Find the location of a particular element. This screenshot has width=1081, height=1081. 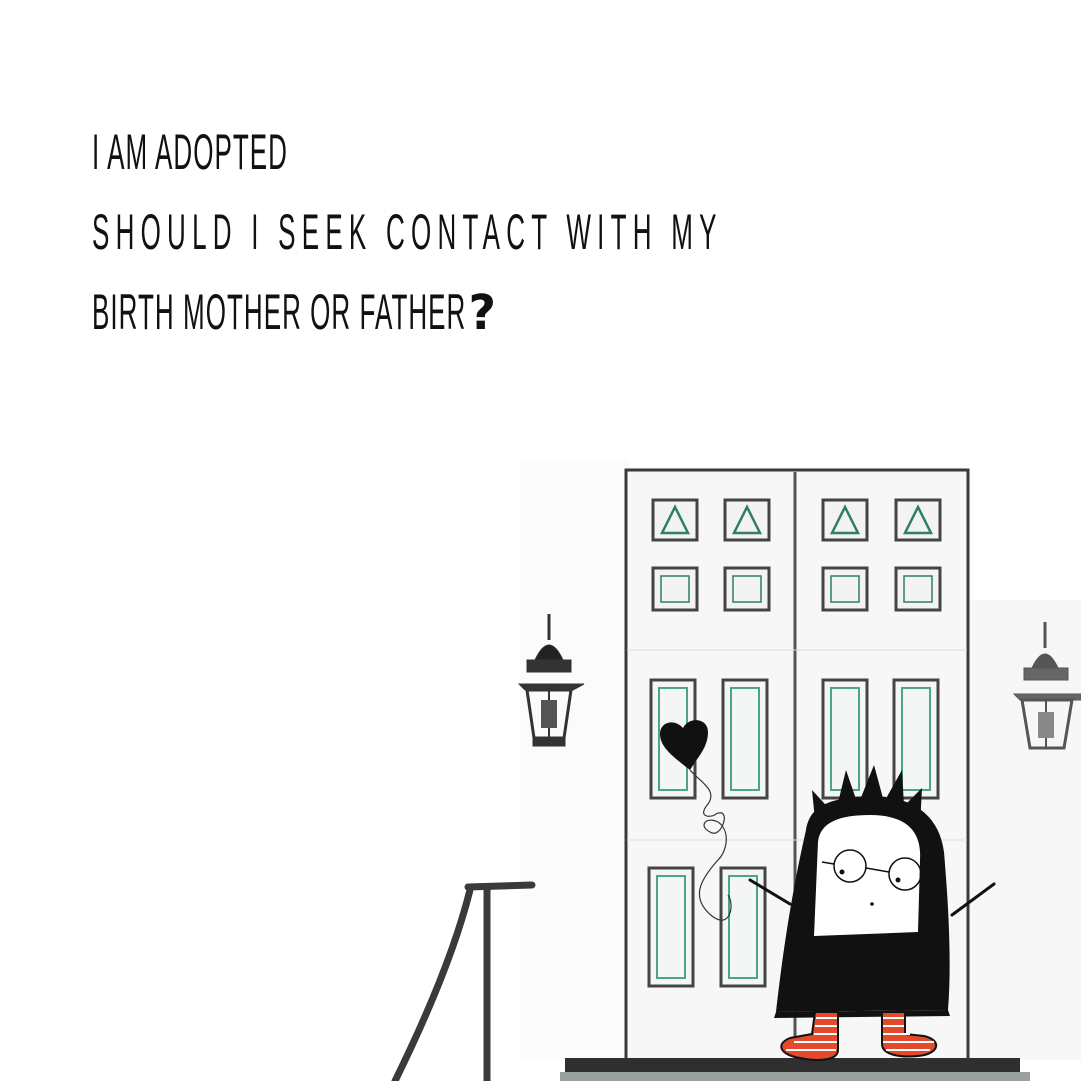

door-step is located at coordinates (792, 1065).